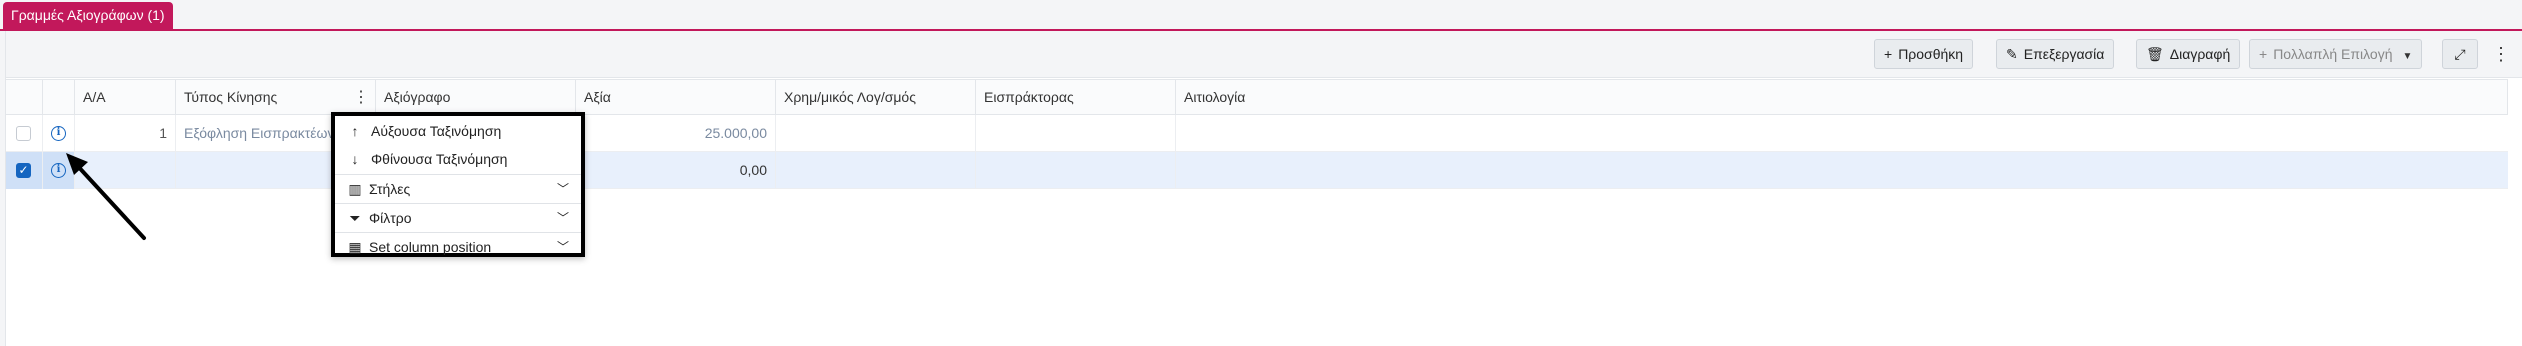 This screenshot has height=346, width=2522. I want to click on table-icon: ▦, so click(355, 247).